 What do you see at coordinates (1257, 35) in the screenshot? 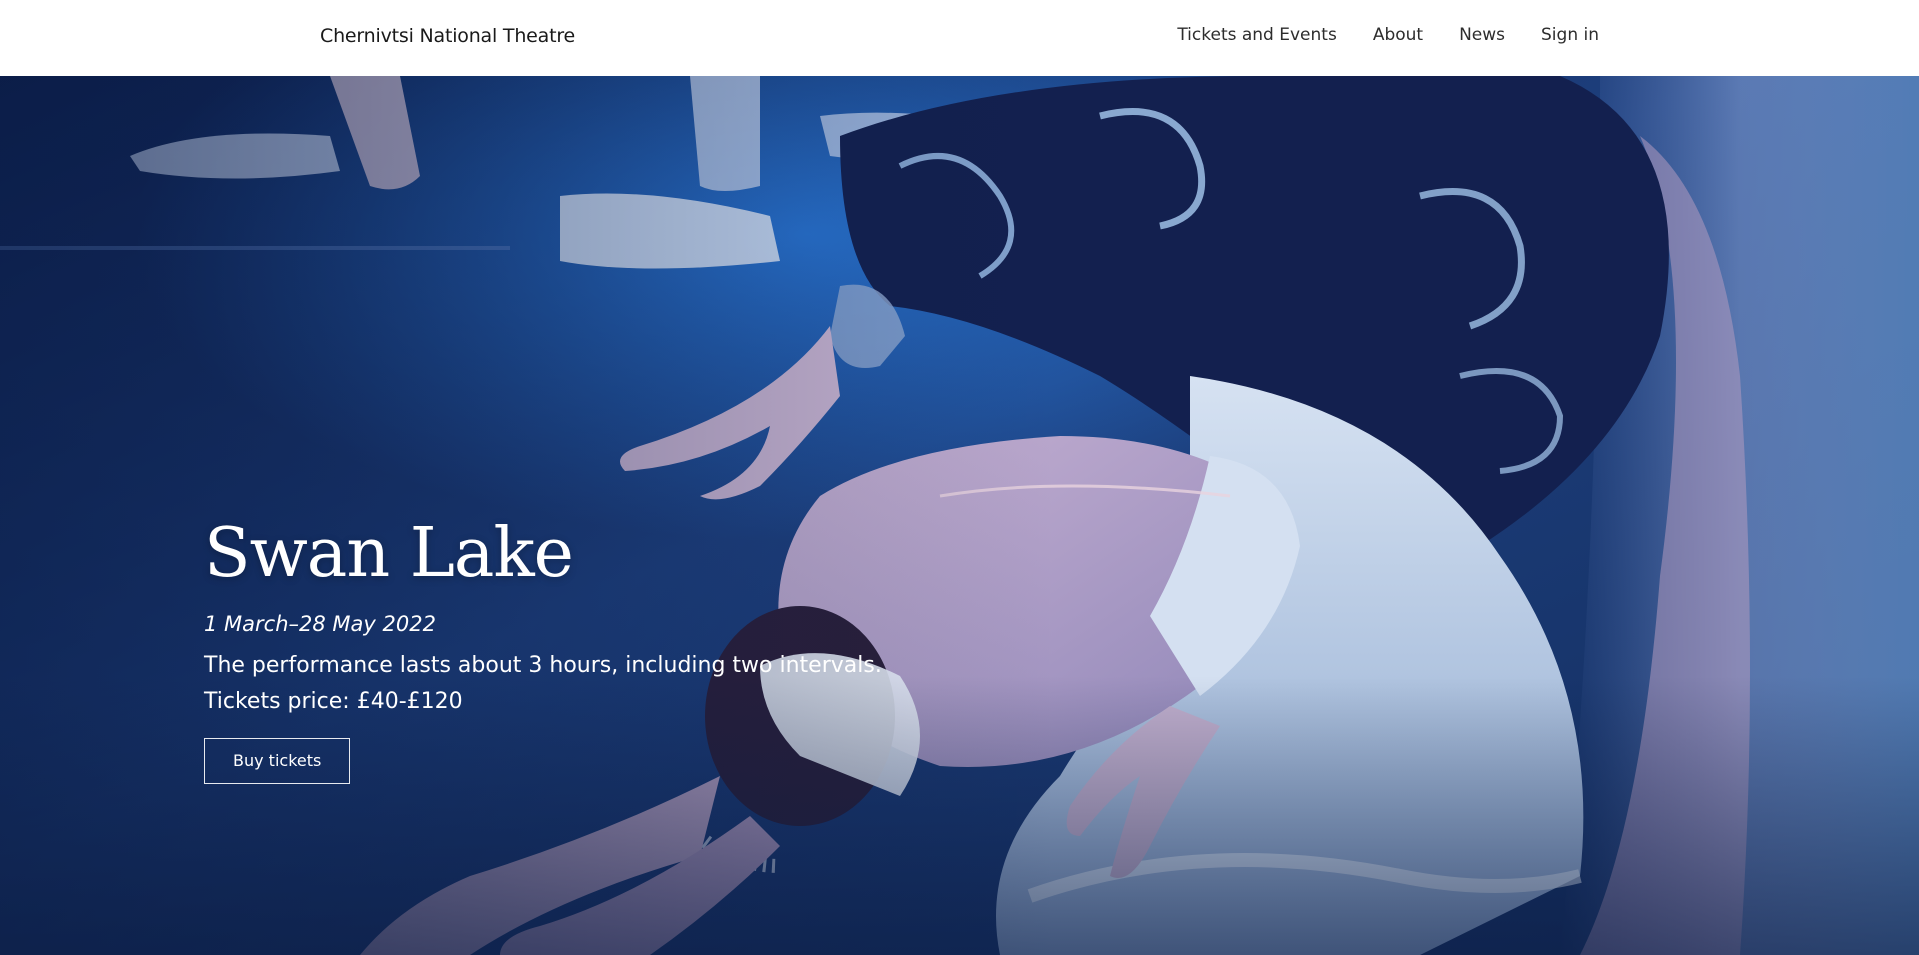
I see `nav-tickets-and-events: Tickets and Events` at bounding box center [1257, 35].